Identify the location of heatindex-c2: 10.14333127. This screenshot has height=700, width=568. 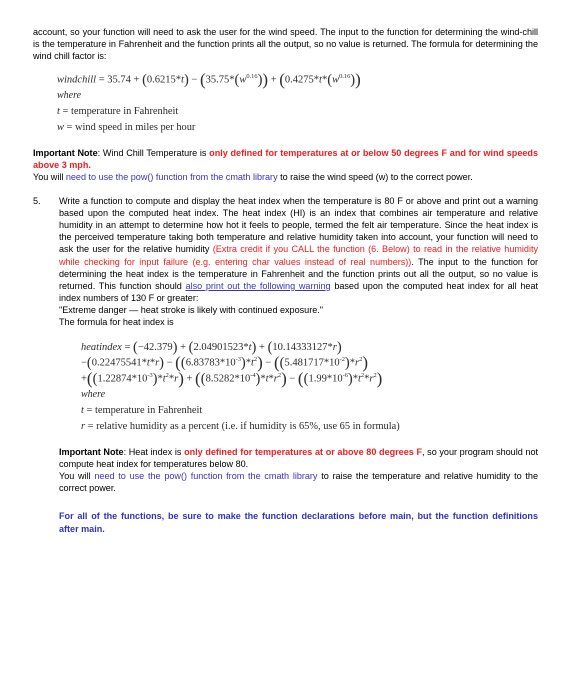
(300, 347).